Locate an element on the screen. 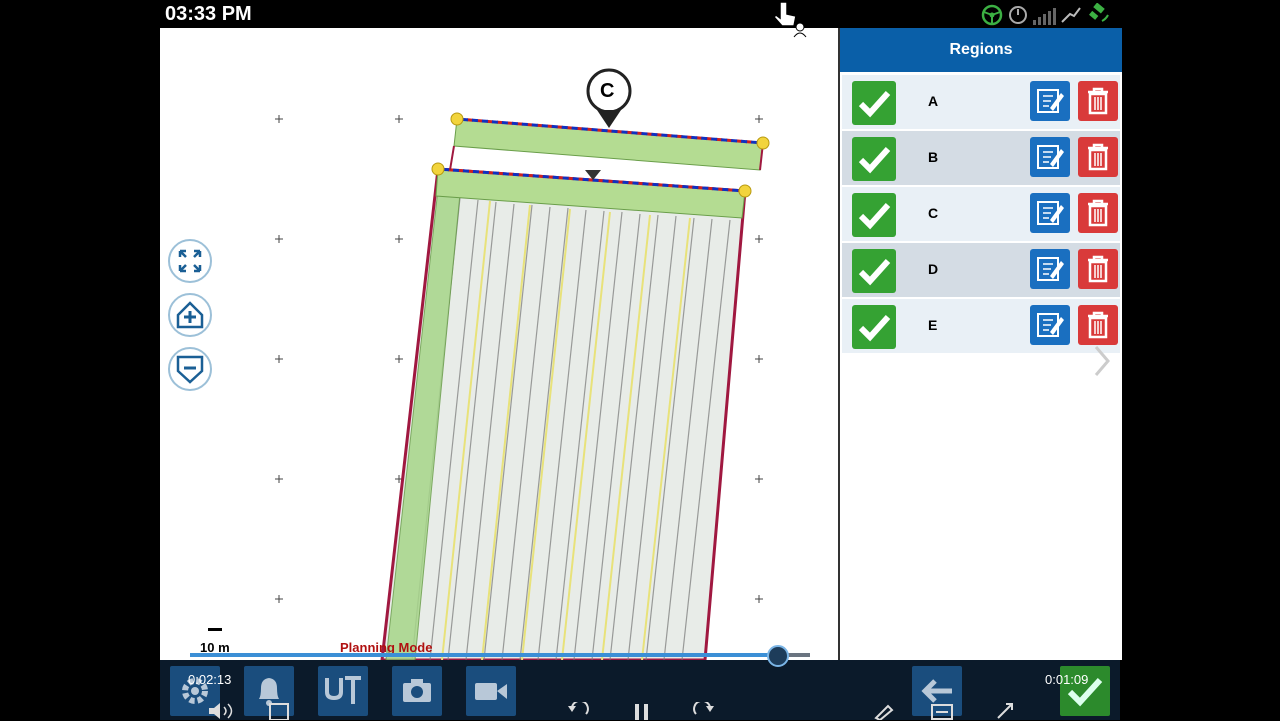  antenna-icon is located at coordinates (1071, 15).